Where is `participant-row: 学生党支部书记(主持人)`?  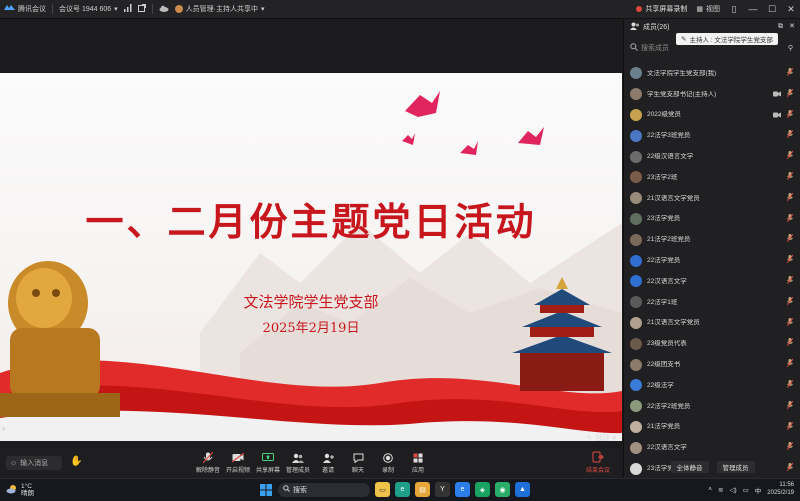 participant-row: 学生党支部书记(主持人) is located at coordinates (712, 94).